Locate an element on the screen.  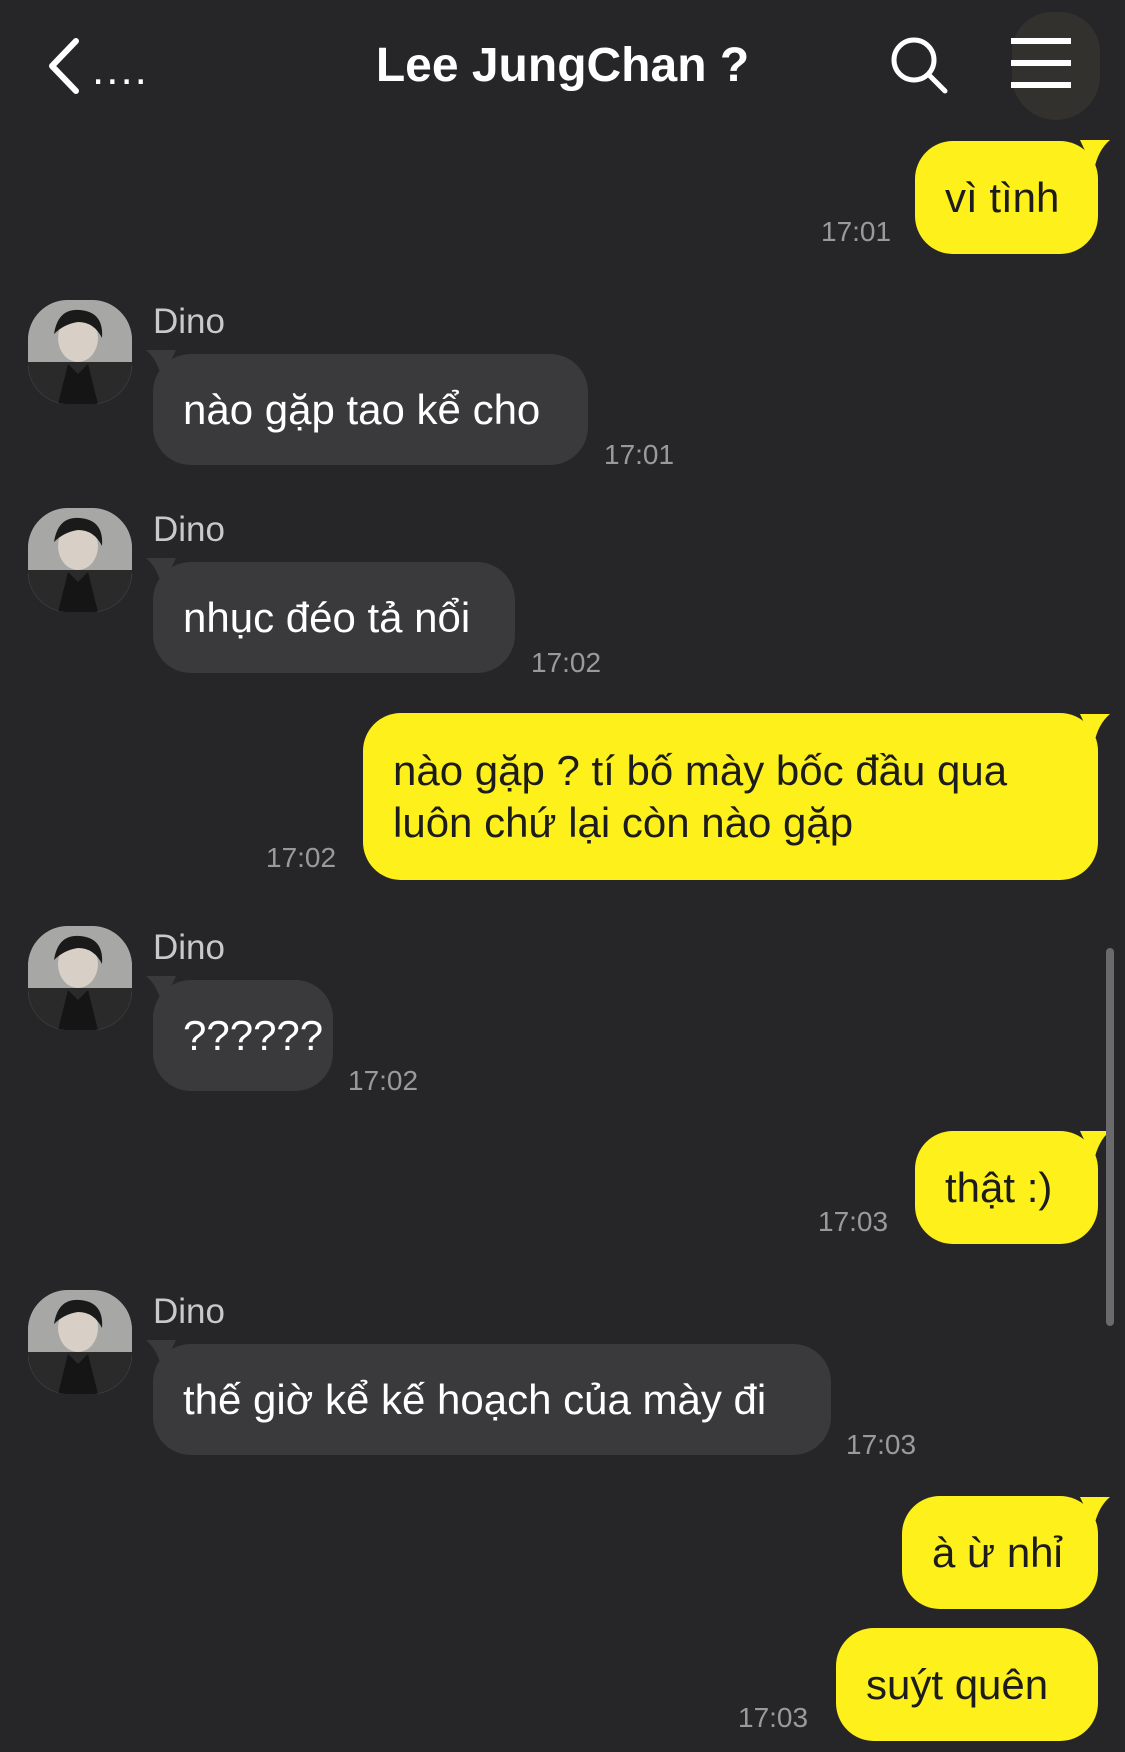
chat-title: Lee JungChan ? is located at coordinates (562, 65).